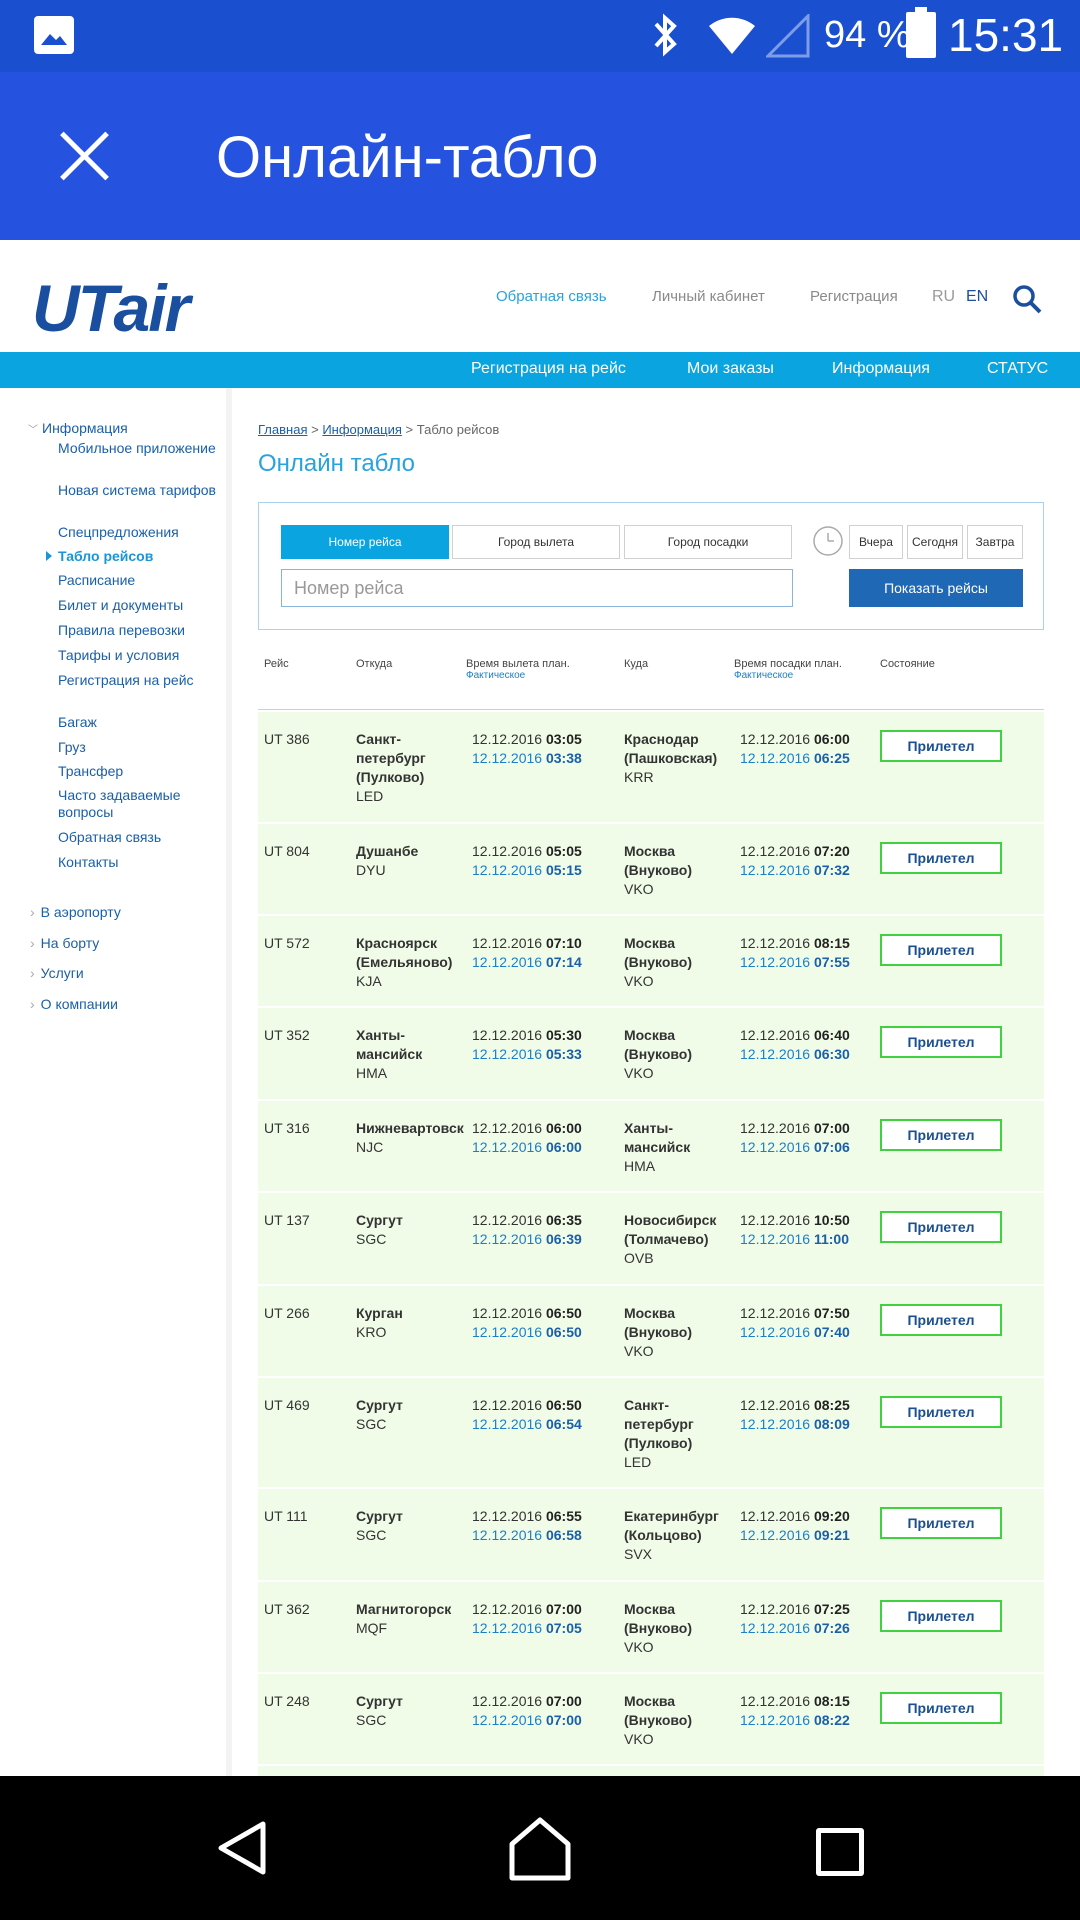 Image resolution: width=1080 pixels, height=1920 pixels. What do you see at coordinates (854, 296) in the screenshot?
I see `registration-link: Регистрация` at bounding box center [854, 296].